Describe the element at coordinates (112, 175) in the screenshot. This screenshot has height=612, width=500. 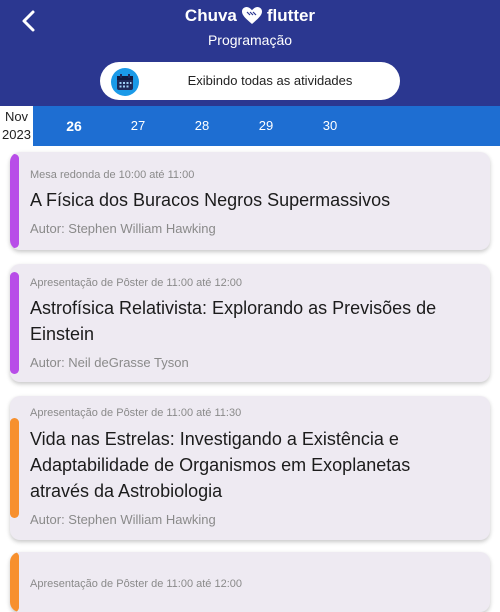
I see `activity-meta: Mesa redonda de 10:00 até 11:00` at that location.